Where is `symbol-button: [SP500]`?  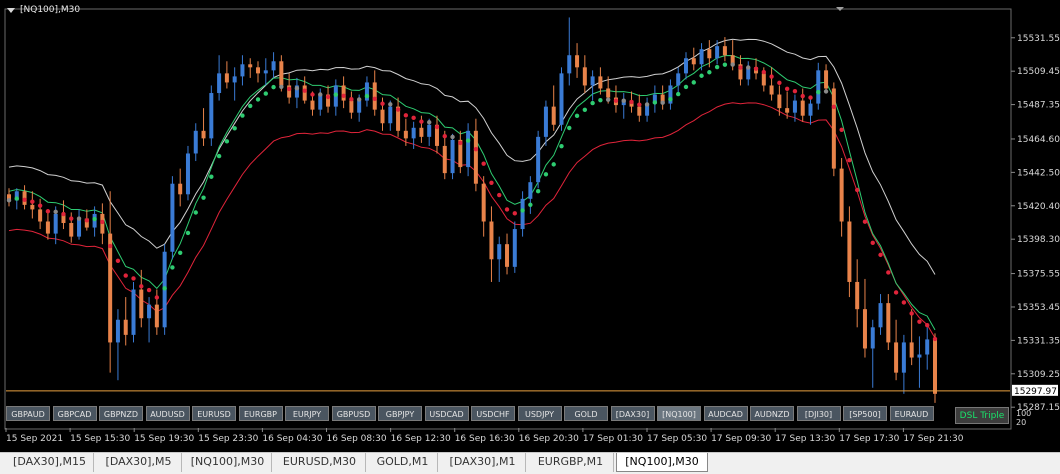 symbol-button: [SP500] is located at coordinates (865, 413).